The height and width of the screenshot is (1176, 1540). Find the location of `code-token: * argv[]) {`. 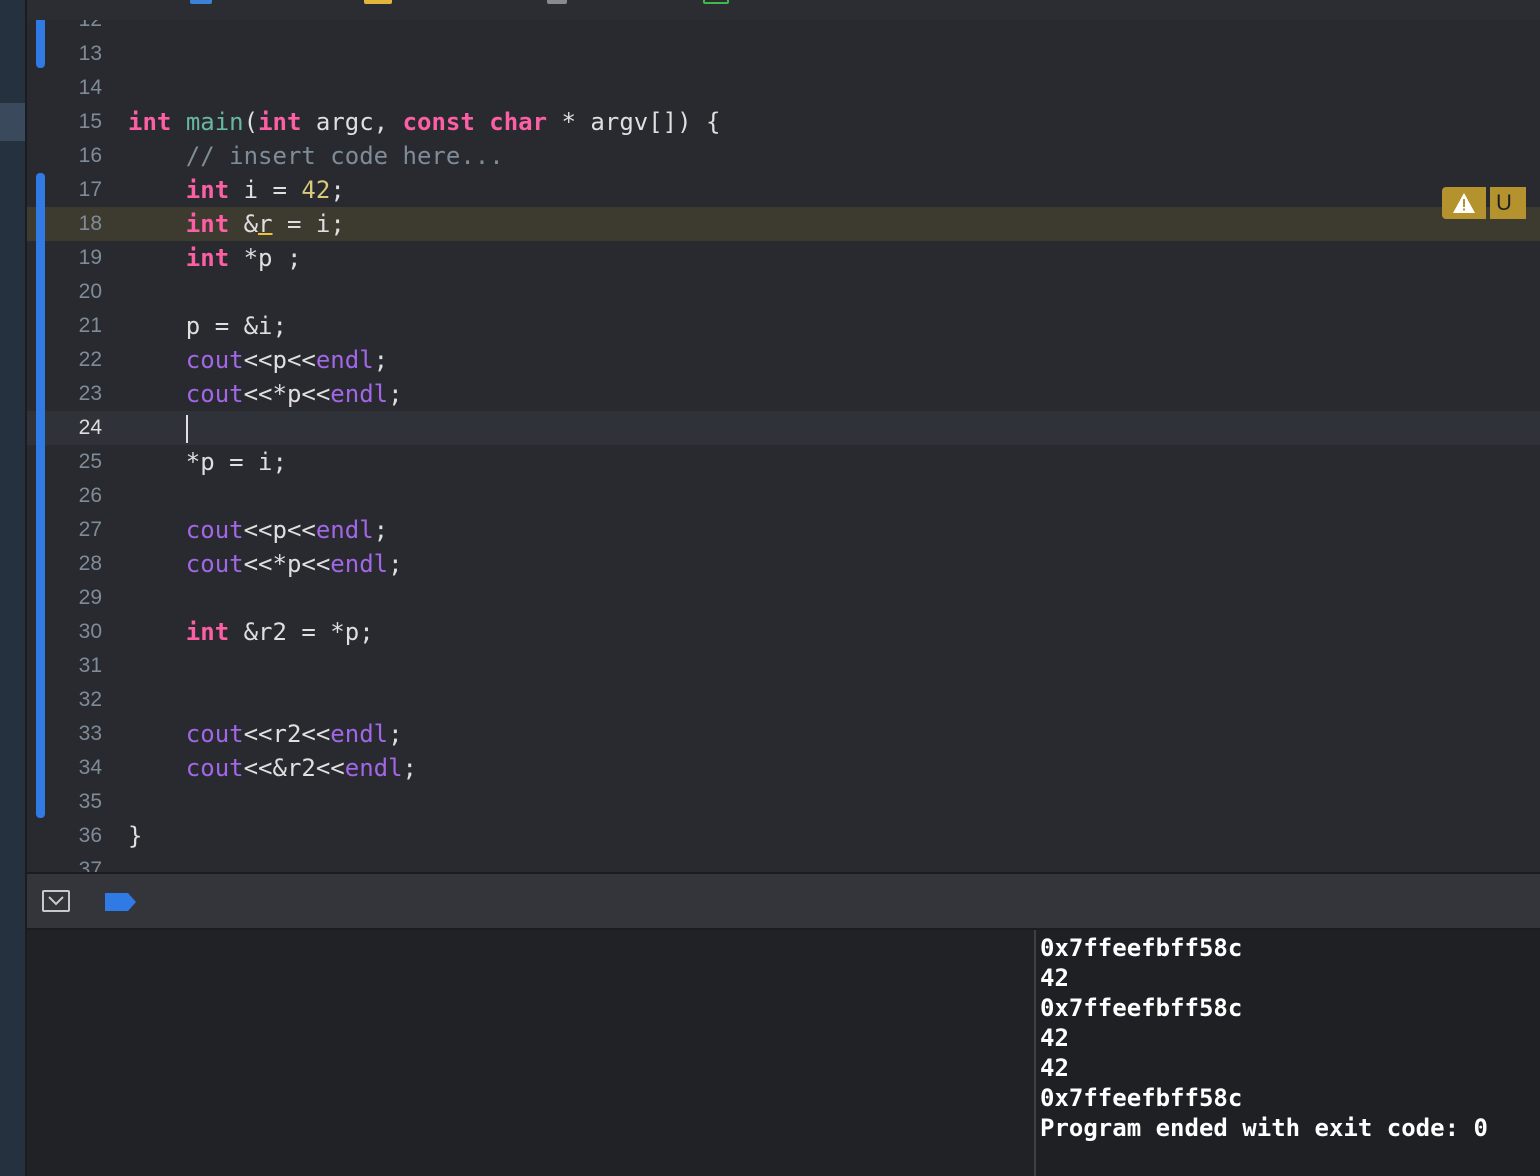

code-token: * argv[]) { is located at coordinates (634, 122).